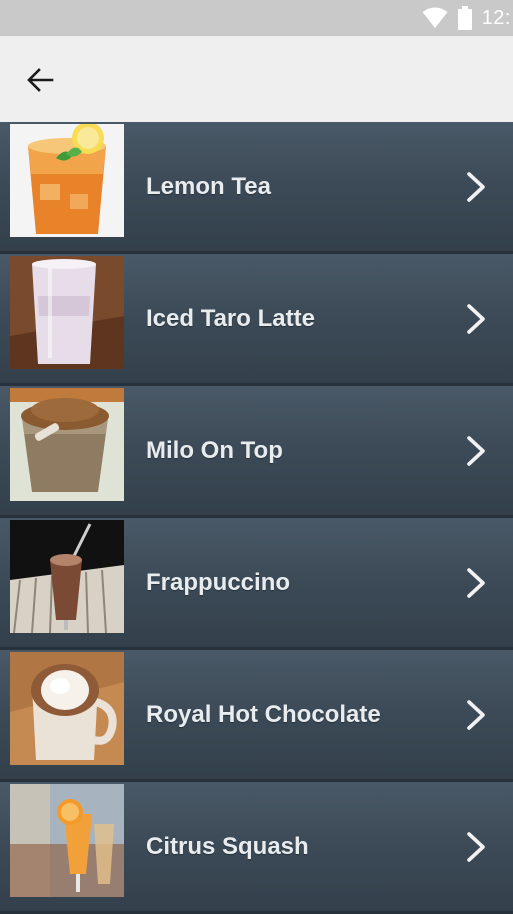 The width and height of the screenshot is (513, 914). I want to click on back-button, so click(40, 80).